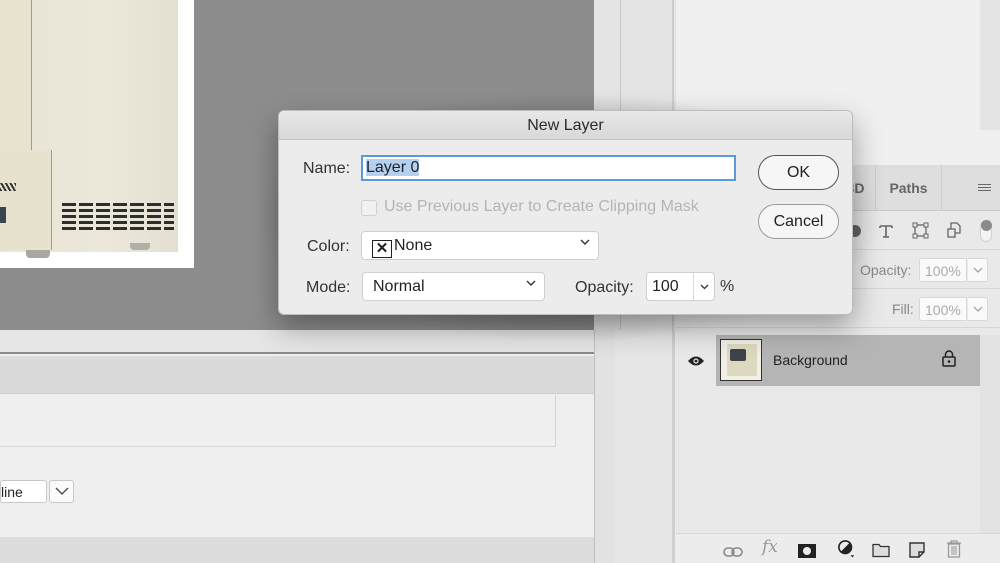 The image size is (1000, 563). Describe the element at coordinates (297, 550) in the screenshot. I see `lower-panel-footer` at that location.